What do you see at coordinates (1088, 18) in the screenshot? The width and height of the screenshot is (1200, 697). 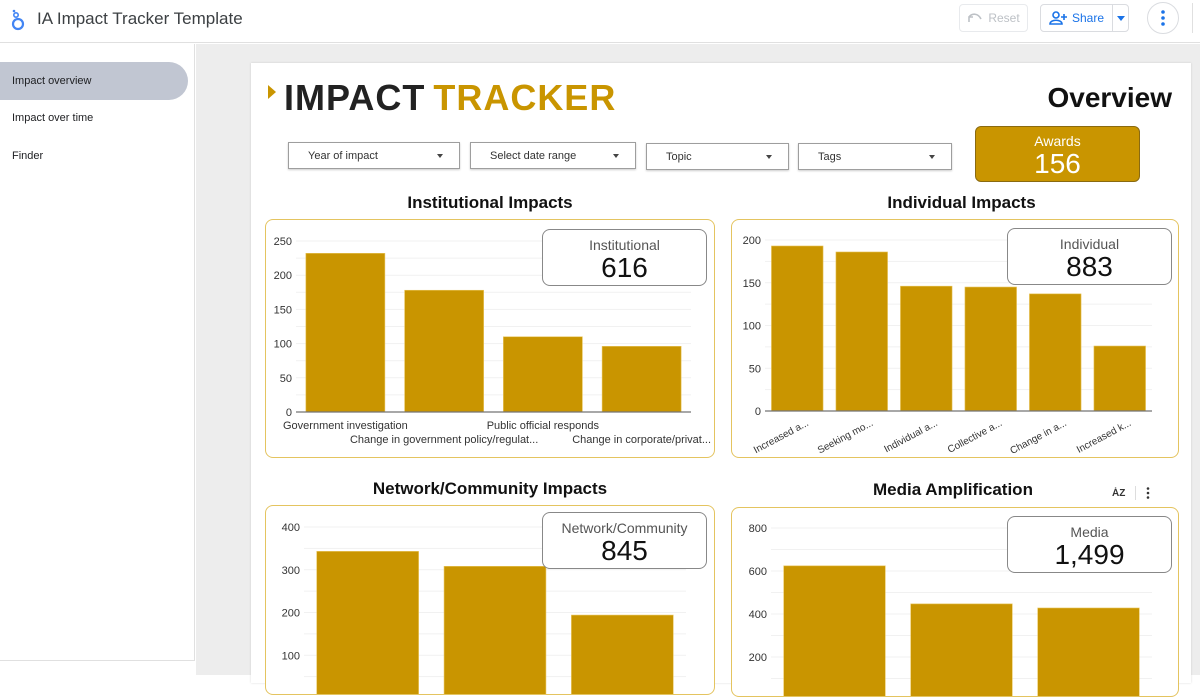 I see `share-label: Share` at bounding box center [1088, 18].